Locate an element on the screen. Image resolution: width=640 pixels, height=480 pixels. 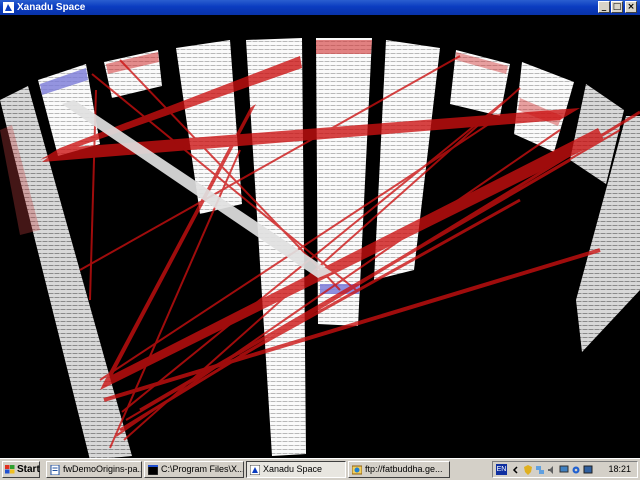
network-icon is located at coordinates (540, 470).